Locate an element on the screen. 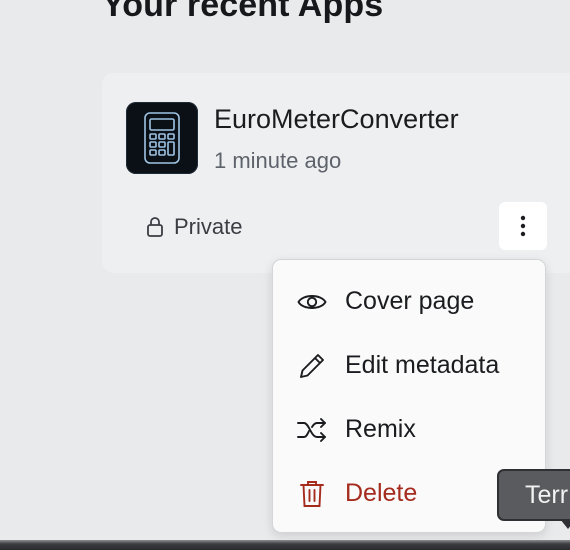  lock-icon is located at coordinates (155, 227).